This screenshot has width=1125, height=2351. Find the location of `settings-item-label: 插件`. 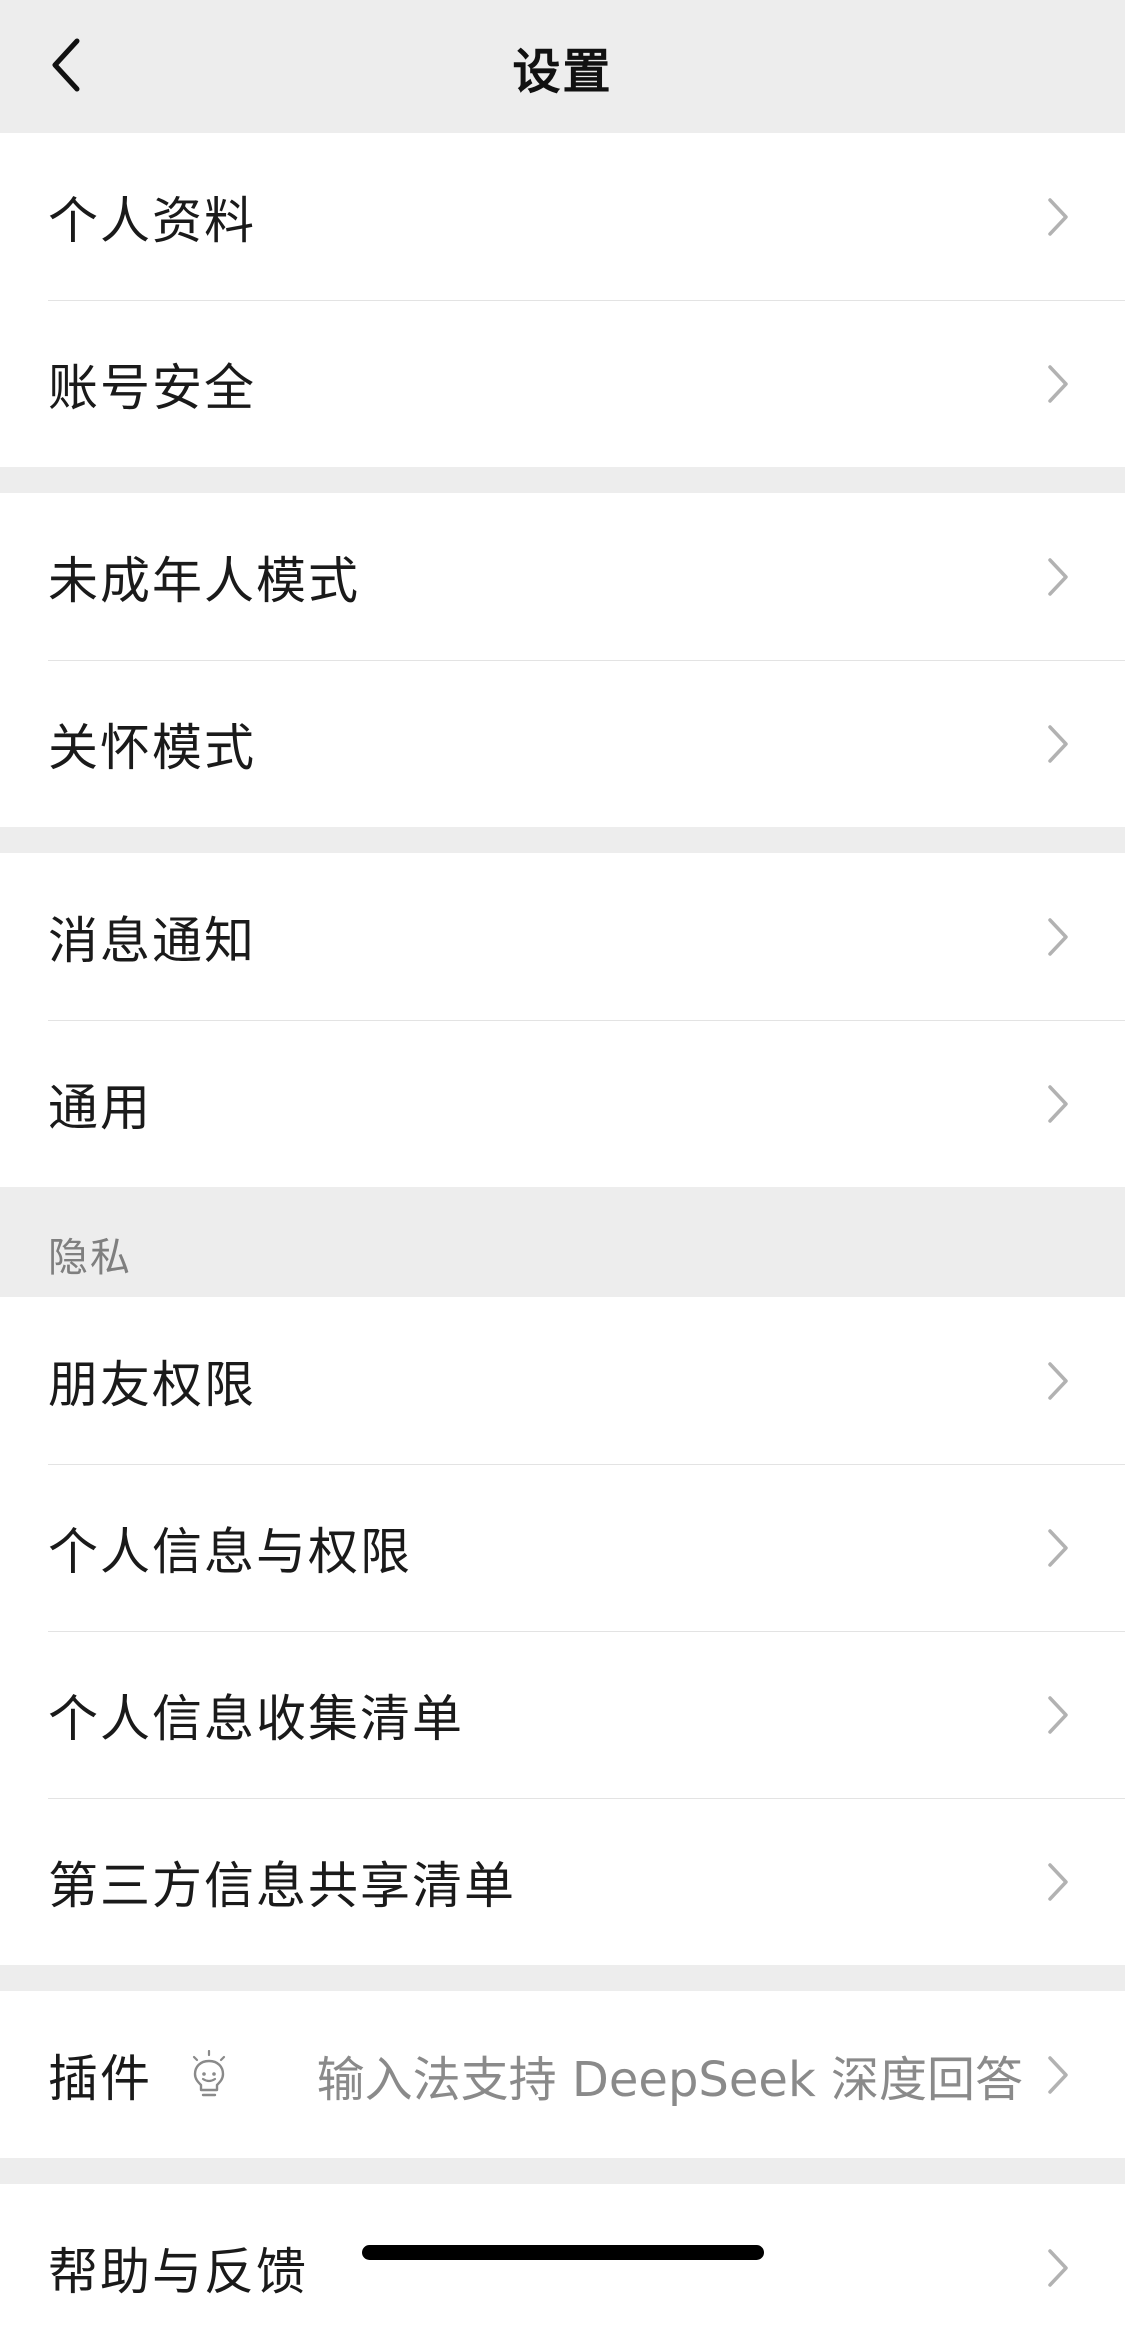

settings-item-label: 插件 is located at coordinates (100, 2078).